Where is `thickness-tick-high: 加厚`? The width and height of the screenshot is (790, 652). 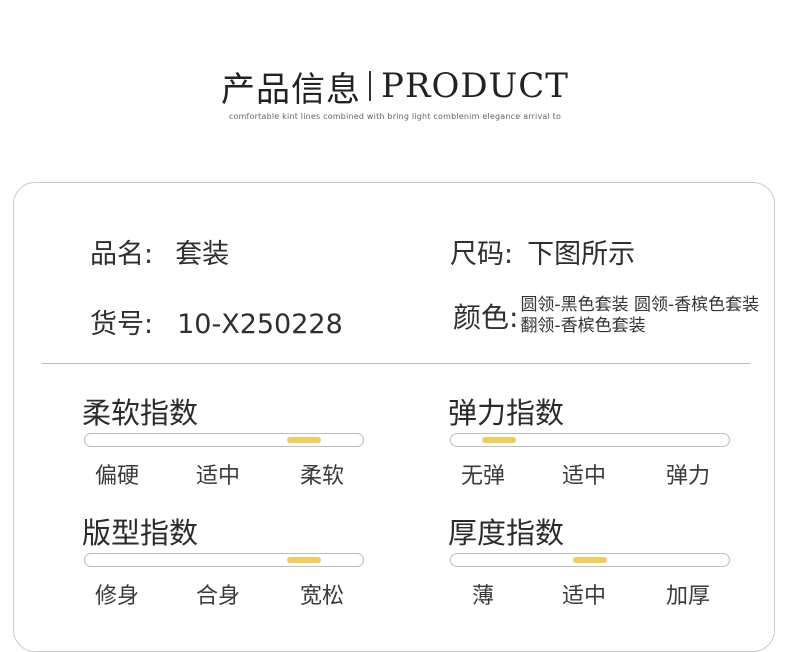 thickness-tick-high: 加厚 is located at coordinates (687, 596).